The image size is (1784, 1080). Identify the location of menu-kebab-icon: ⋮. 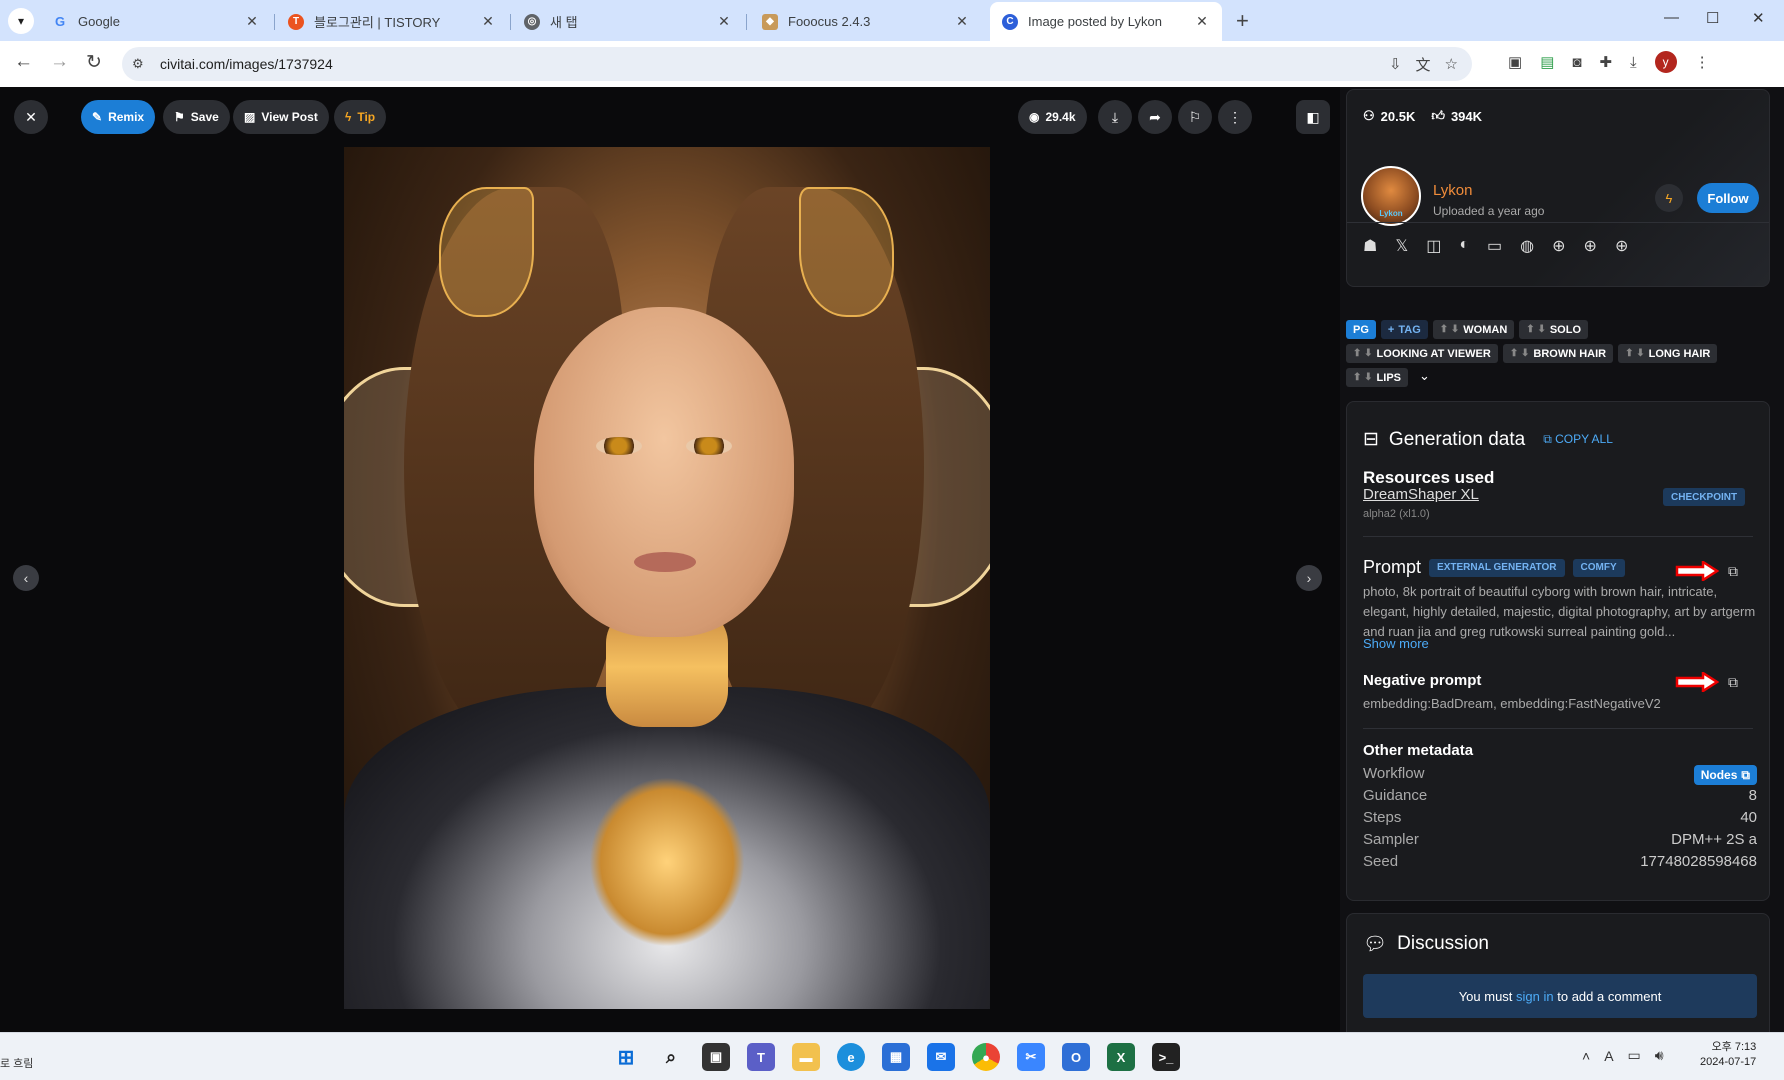
(1702, 62).